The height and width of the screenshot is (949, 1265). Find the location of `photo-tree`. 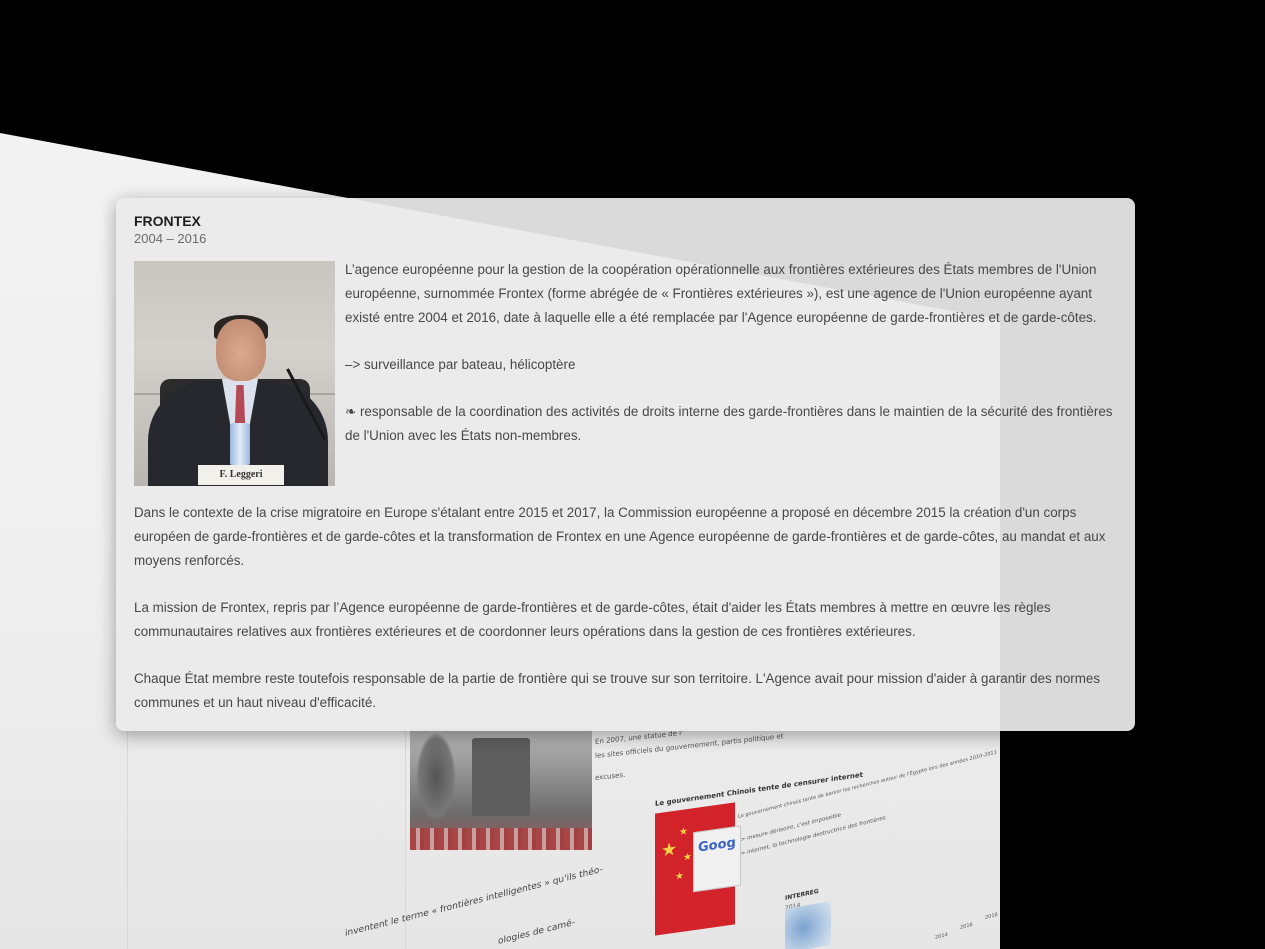

photo-tree is located at coordinates (436, 777).